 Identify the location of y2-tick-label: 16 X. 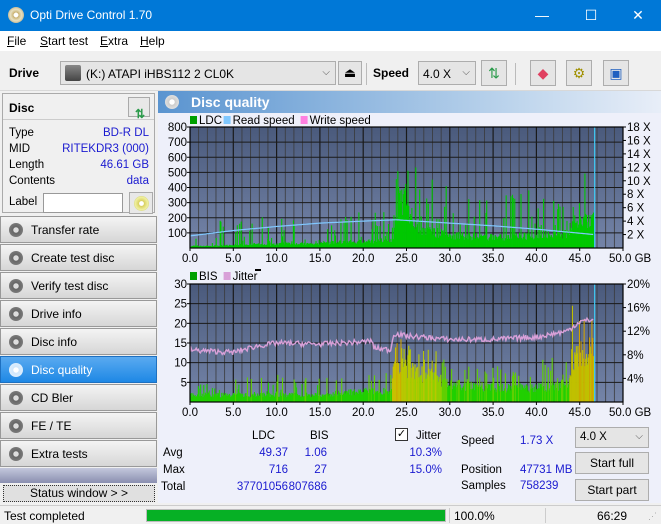
(639, 141).